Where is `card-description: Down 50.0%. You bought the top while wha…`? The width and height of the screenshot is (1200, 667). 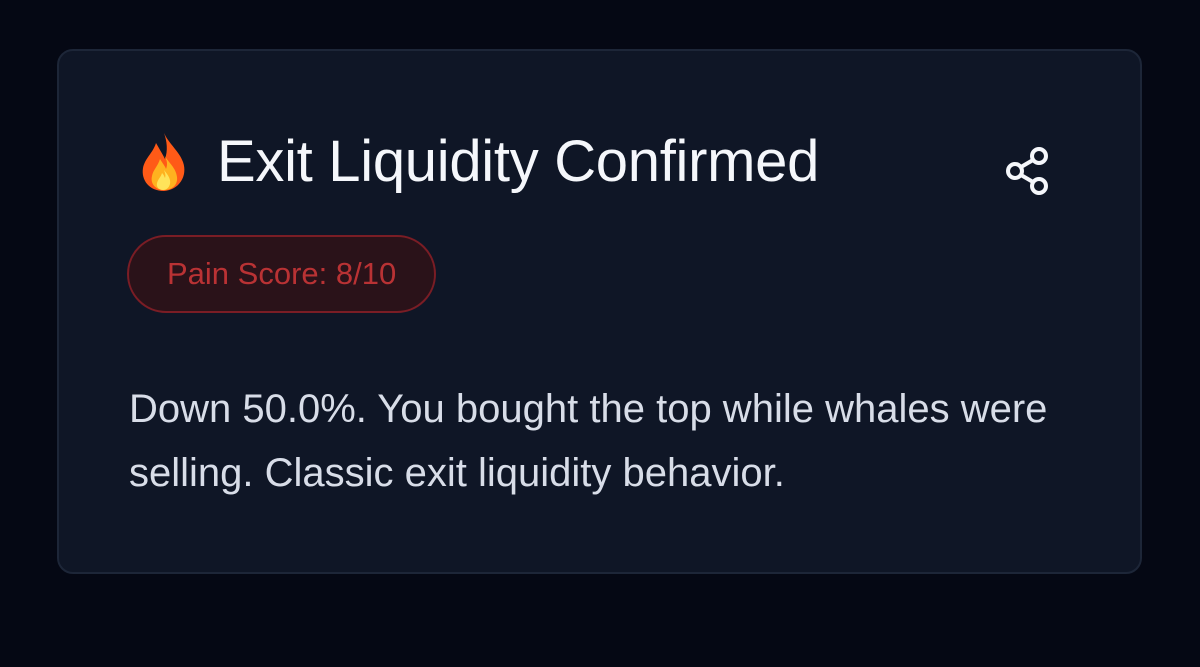 card-description: Down 50.0%. You bought the top while wha… is located at coordinates (588, 441).